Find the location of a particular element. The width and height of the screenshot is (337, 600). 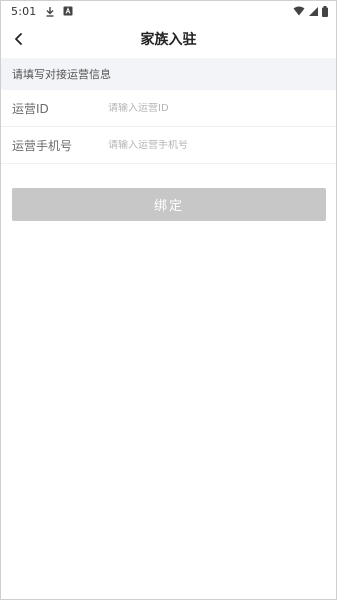

operator-id-row: 运营ID is located at coordinates (168, 108).